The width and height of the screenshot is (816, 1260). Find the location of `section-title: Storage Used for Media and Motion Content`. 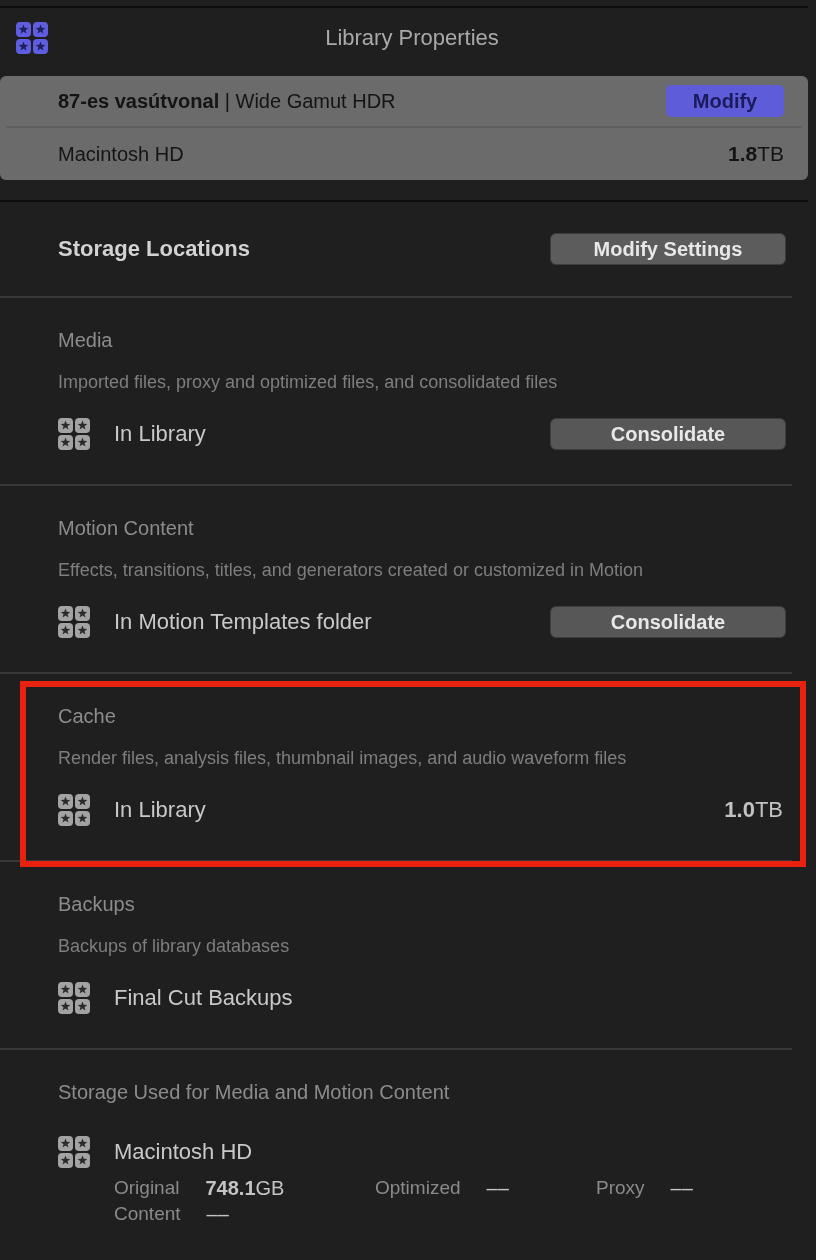

section-title: Storage Used for Media and Motion Content is located at coordinates (254, 1092).